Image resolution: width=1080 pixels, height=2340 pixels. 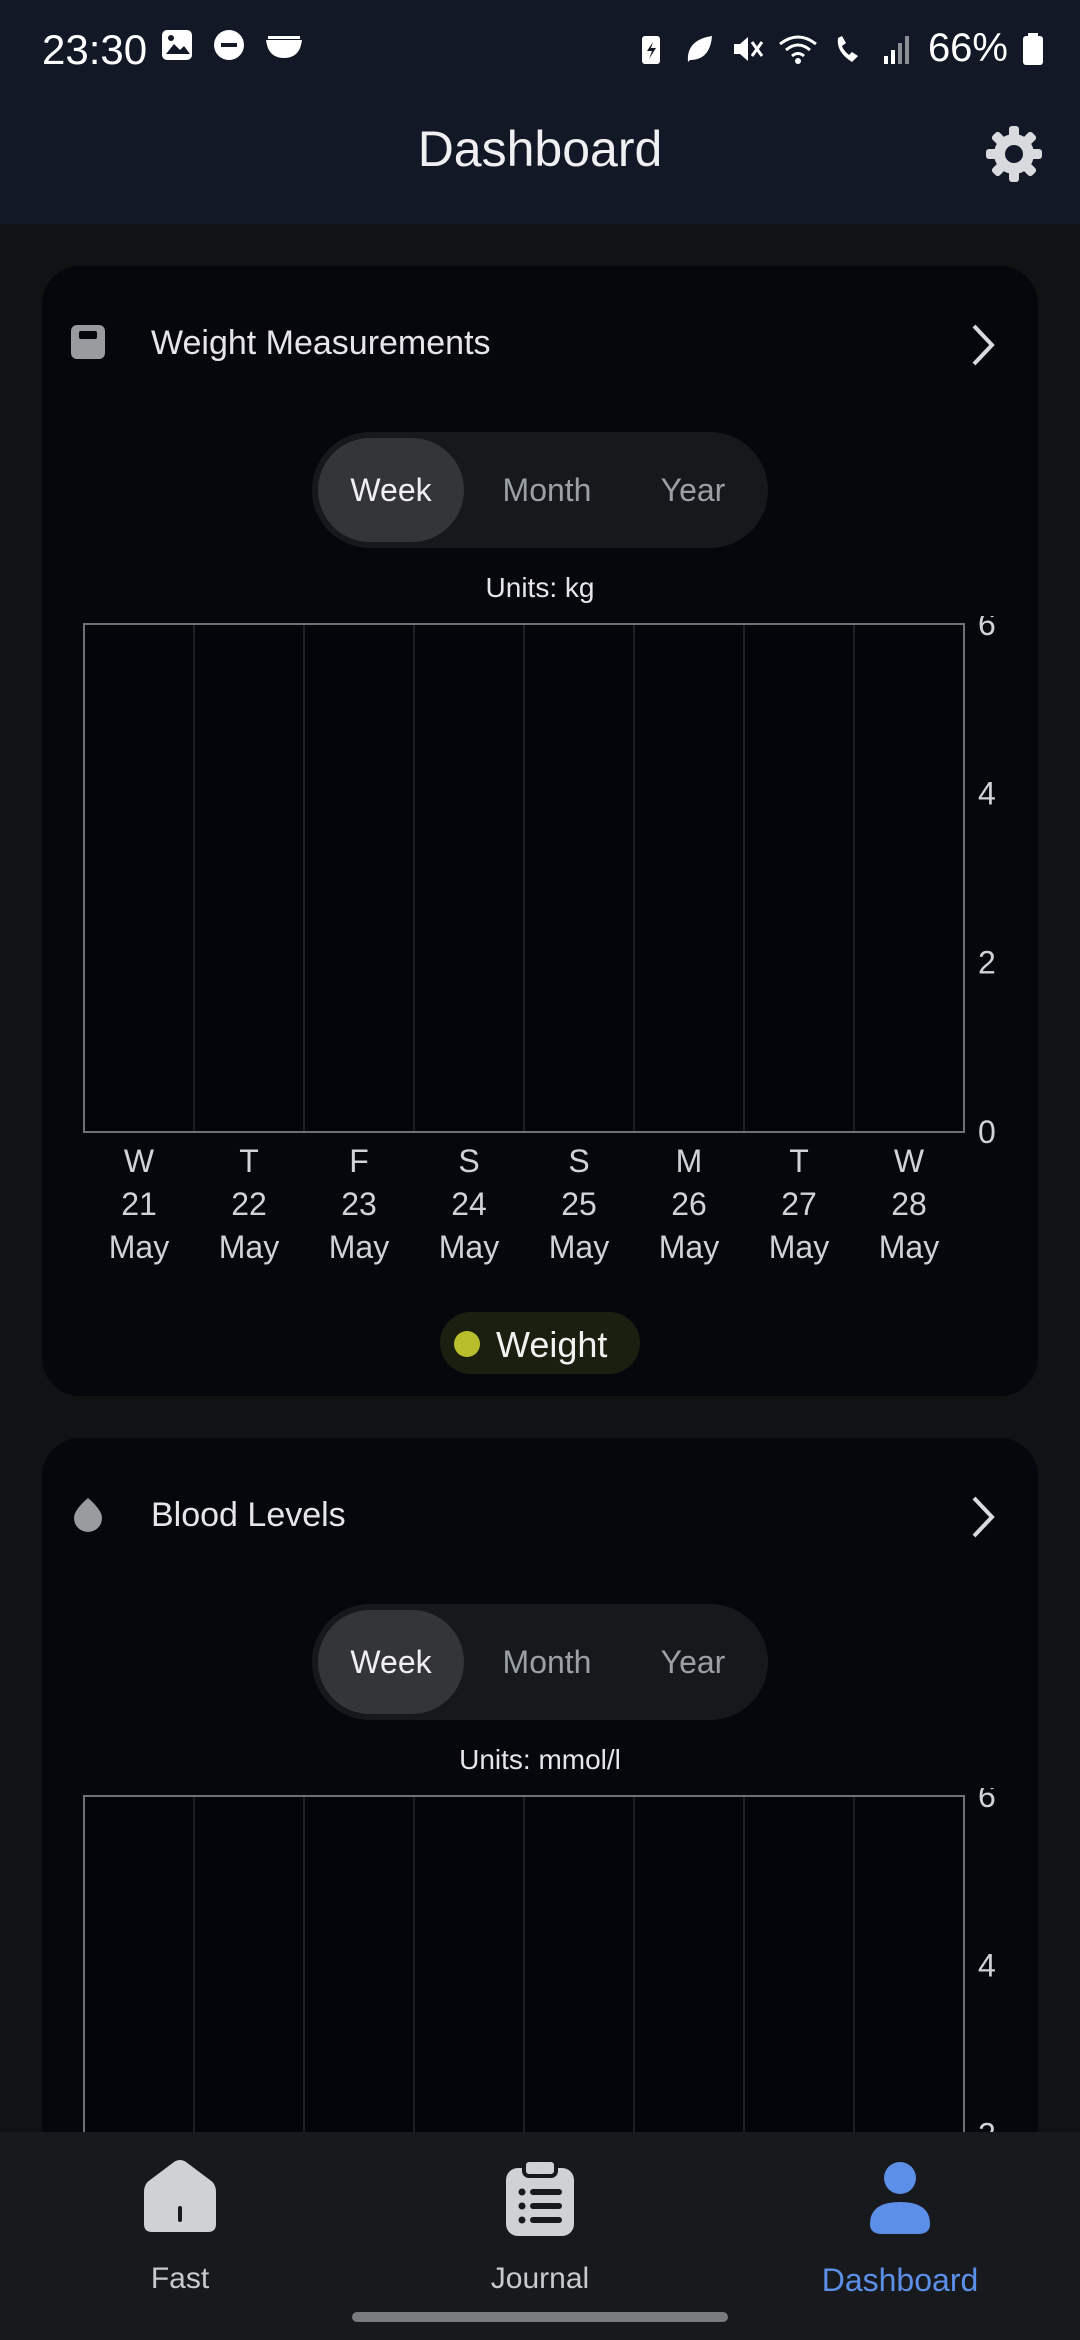 I want to click on weight-chart-x-tick-line: 25, so click(x=579, y=1204).